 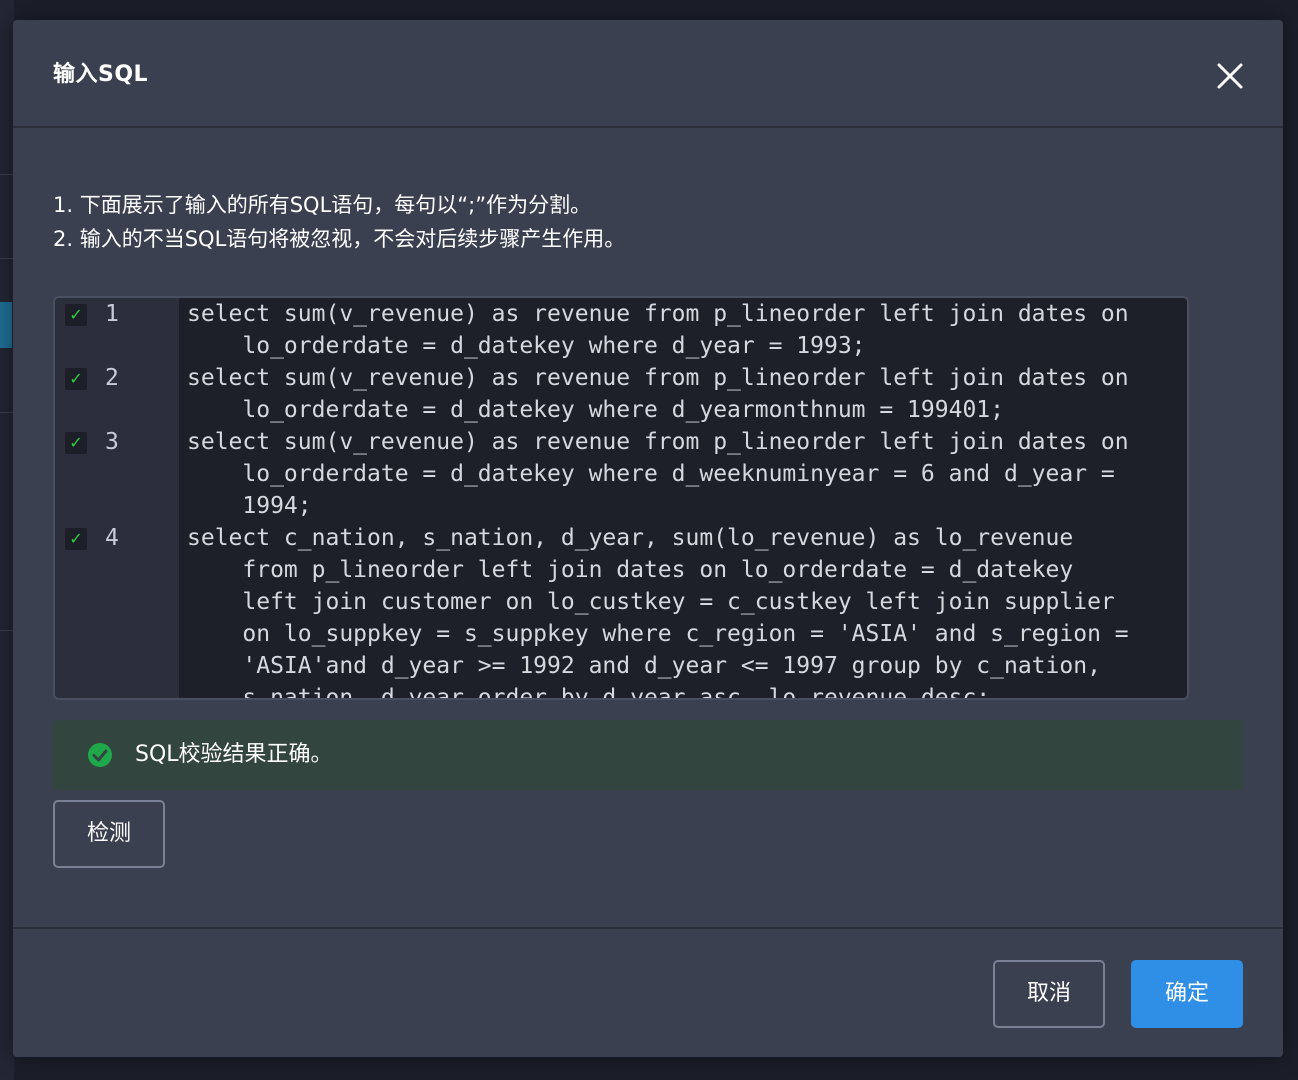 I want to click on validation-result-banner: SQL校验结果正确。, so click(x=648, y=755).